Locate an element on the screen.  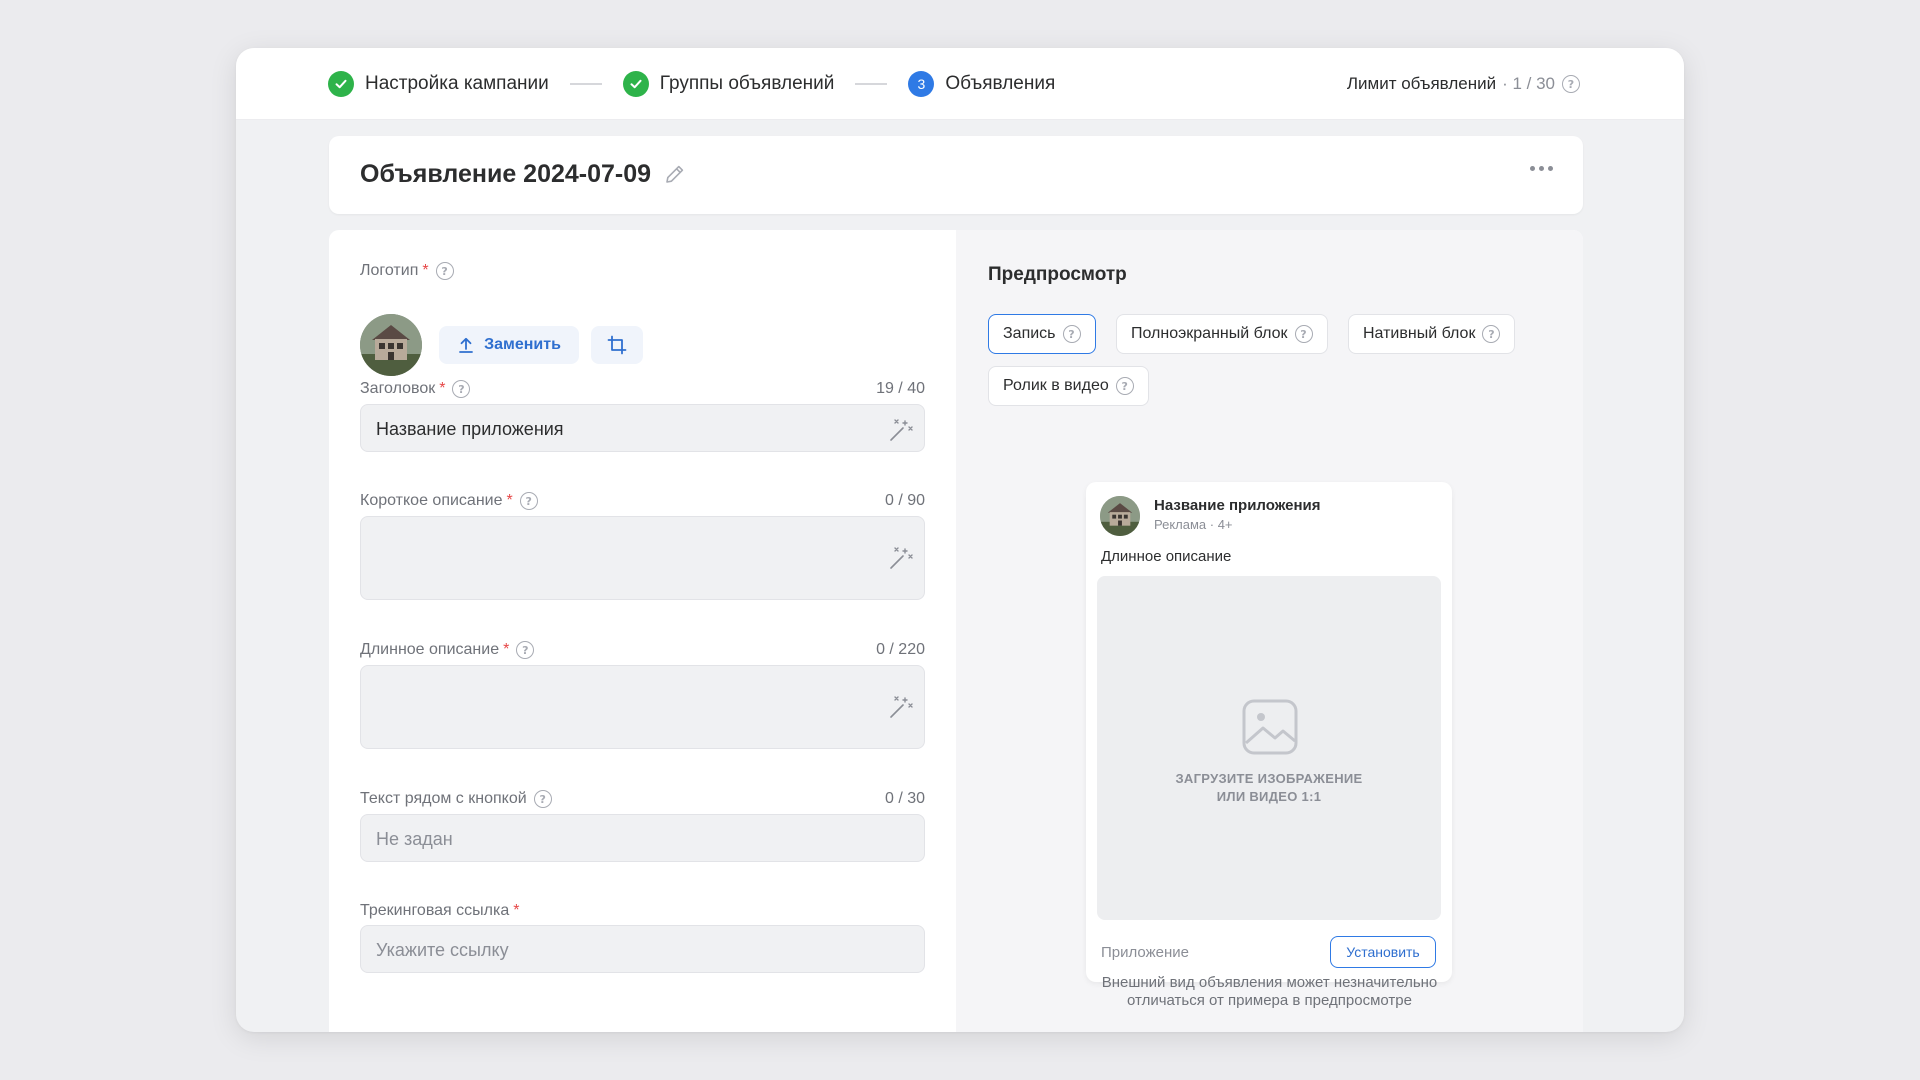
ad-title-card: Объявление 2024-07-09 is located at coordinates (956, 175).